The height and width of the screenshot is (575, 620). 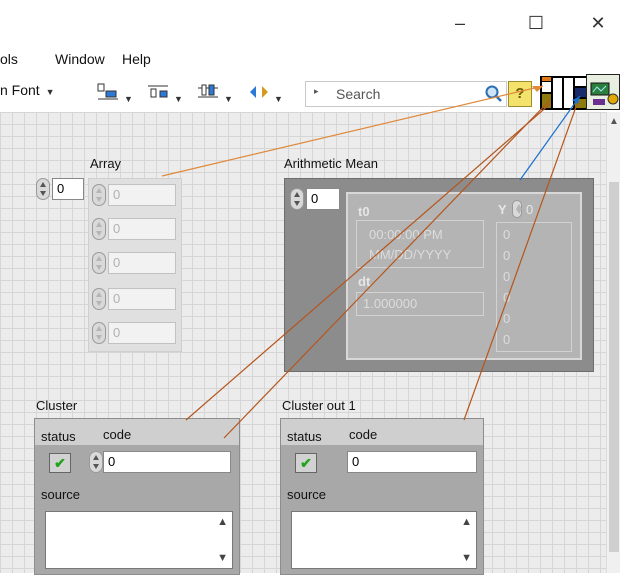 I want to click on toolbar: n Font ▼ ▼ ▼ ▼ ▼ ▸ Search ?, so click(x=270, y=94).